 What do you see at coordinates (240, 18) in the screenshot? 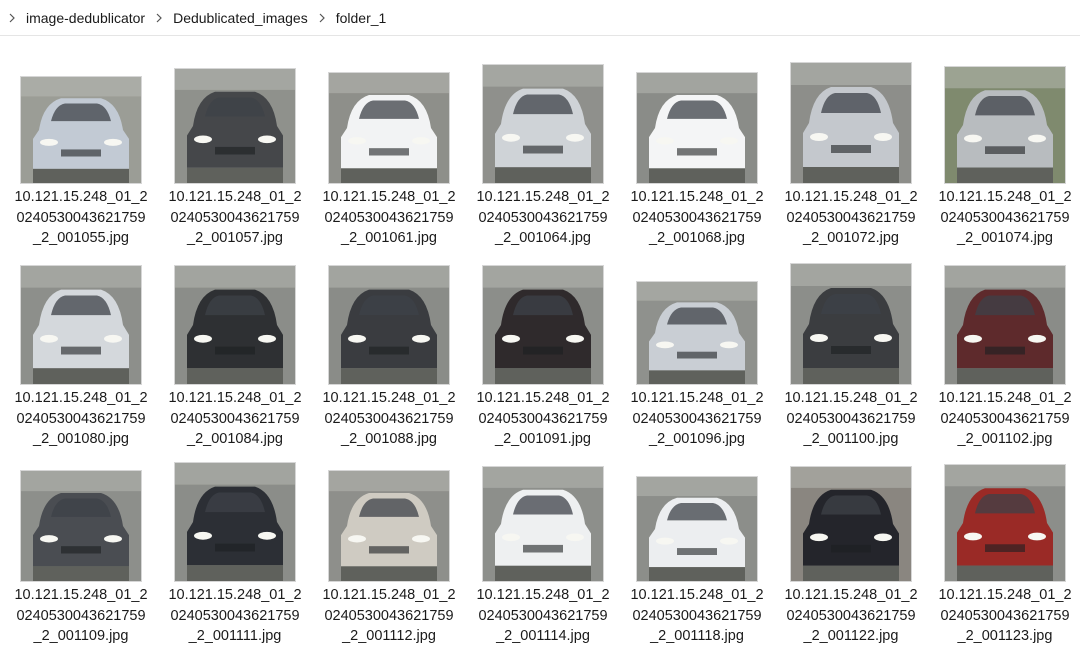
I see `breadcrumb-item-dedublicated: Dedublicated_images` at bounding box center [240, 18].